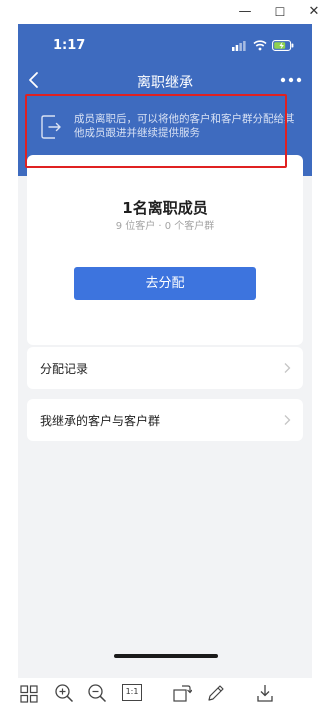  I want to click on viewer-toolbar: 1:1, so click(165, 703).